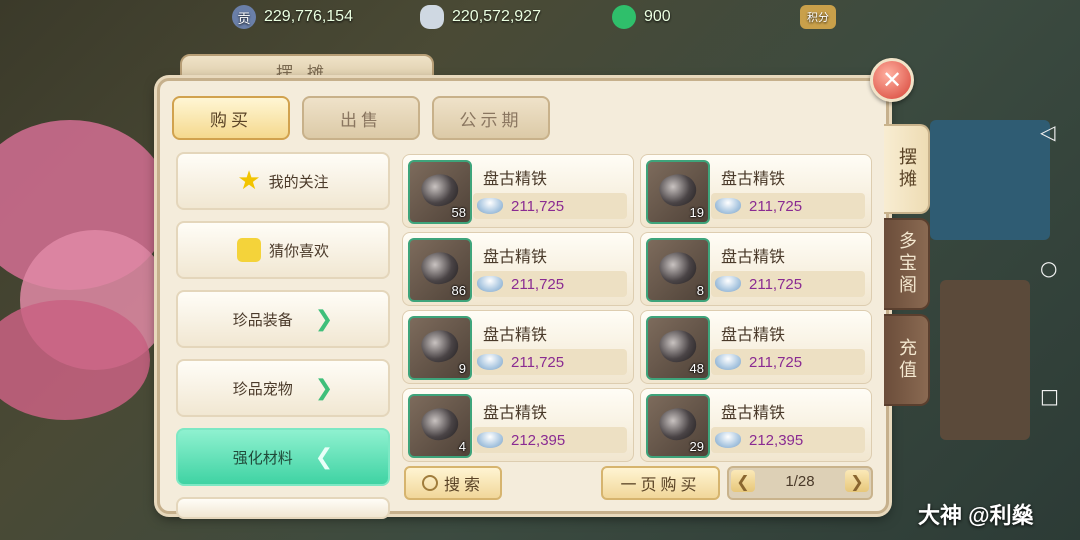  What do you see at coordinates (657, 16) in the screenshot?
I see `jade-value: 900` at bounding box center [657, 16].